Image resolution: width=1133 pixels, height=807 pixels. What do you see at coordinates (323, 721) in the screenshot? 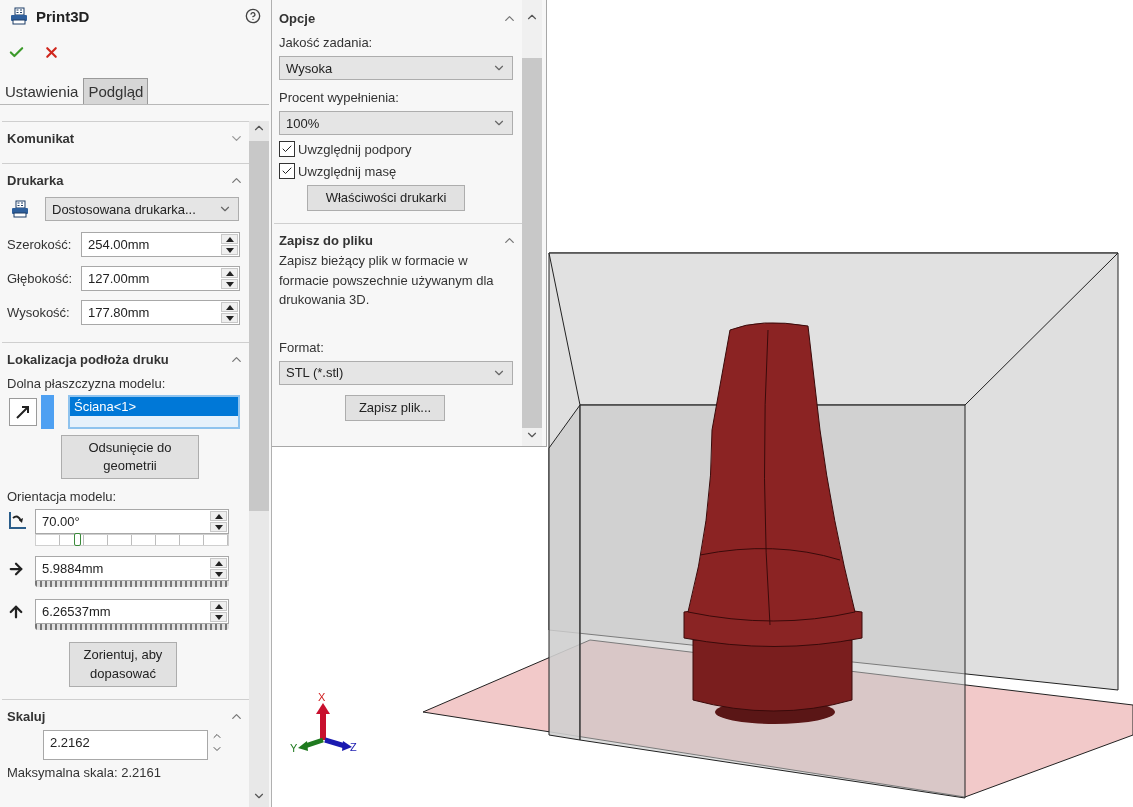
I see `axis-x-arrow` at bounding box center [323, 721].